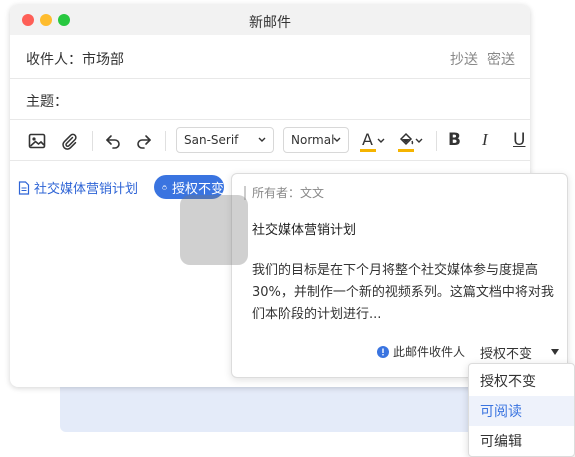 This screenshot has height=457, width=575. I want to click on document-title: 社交媒体营销计划, so click(304, 230).